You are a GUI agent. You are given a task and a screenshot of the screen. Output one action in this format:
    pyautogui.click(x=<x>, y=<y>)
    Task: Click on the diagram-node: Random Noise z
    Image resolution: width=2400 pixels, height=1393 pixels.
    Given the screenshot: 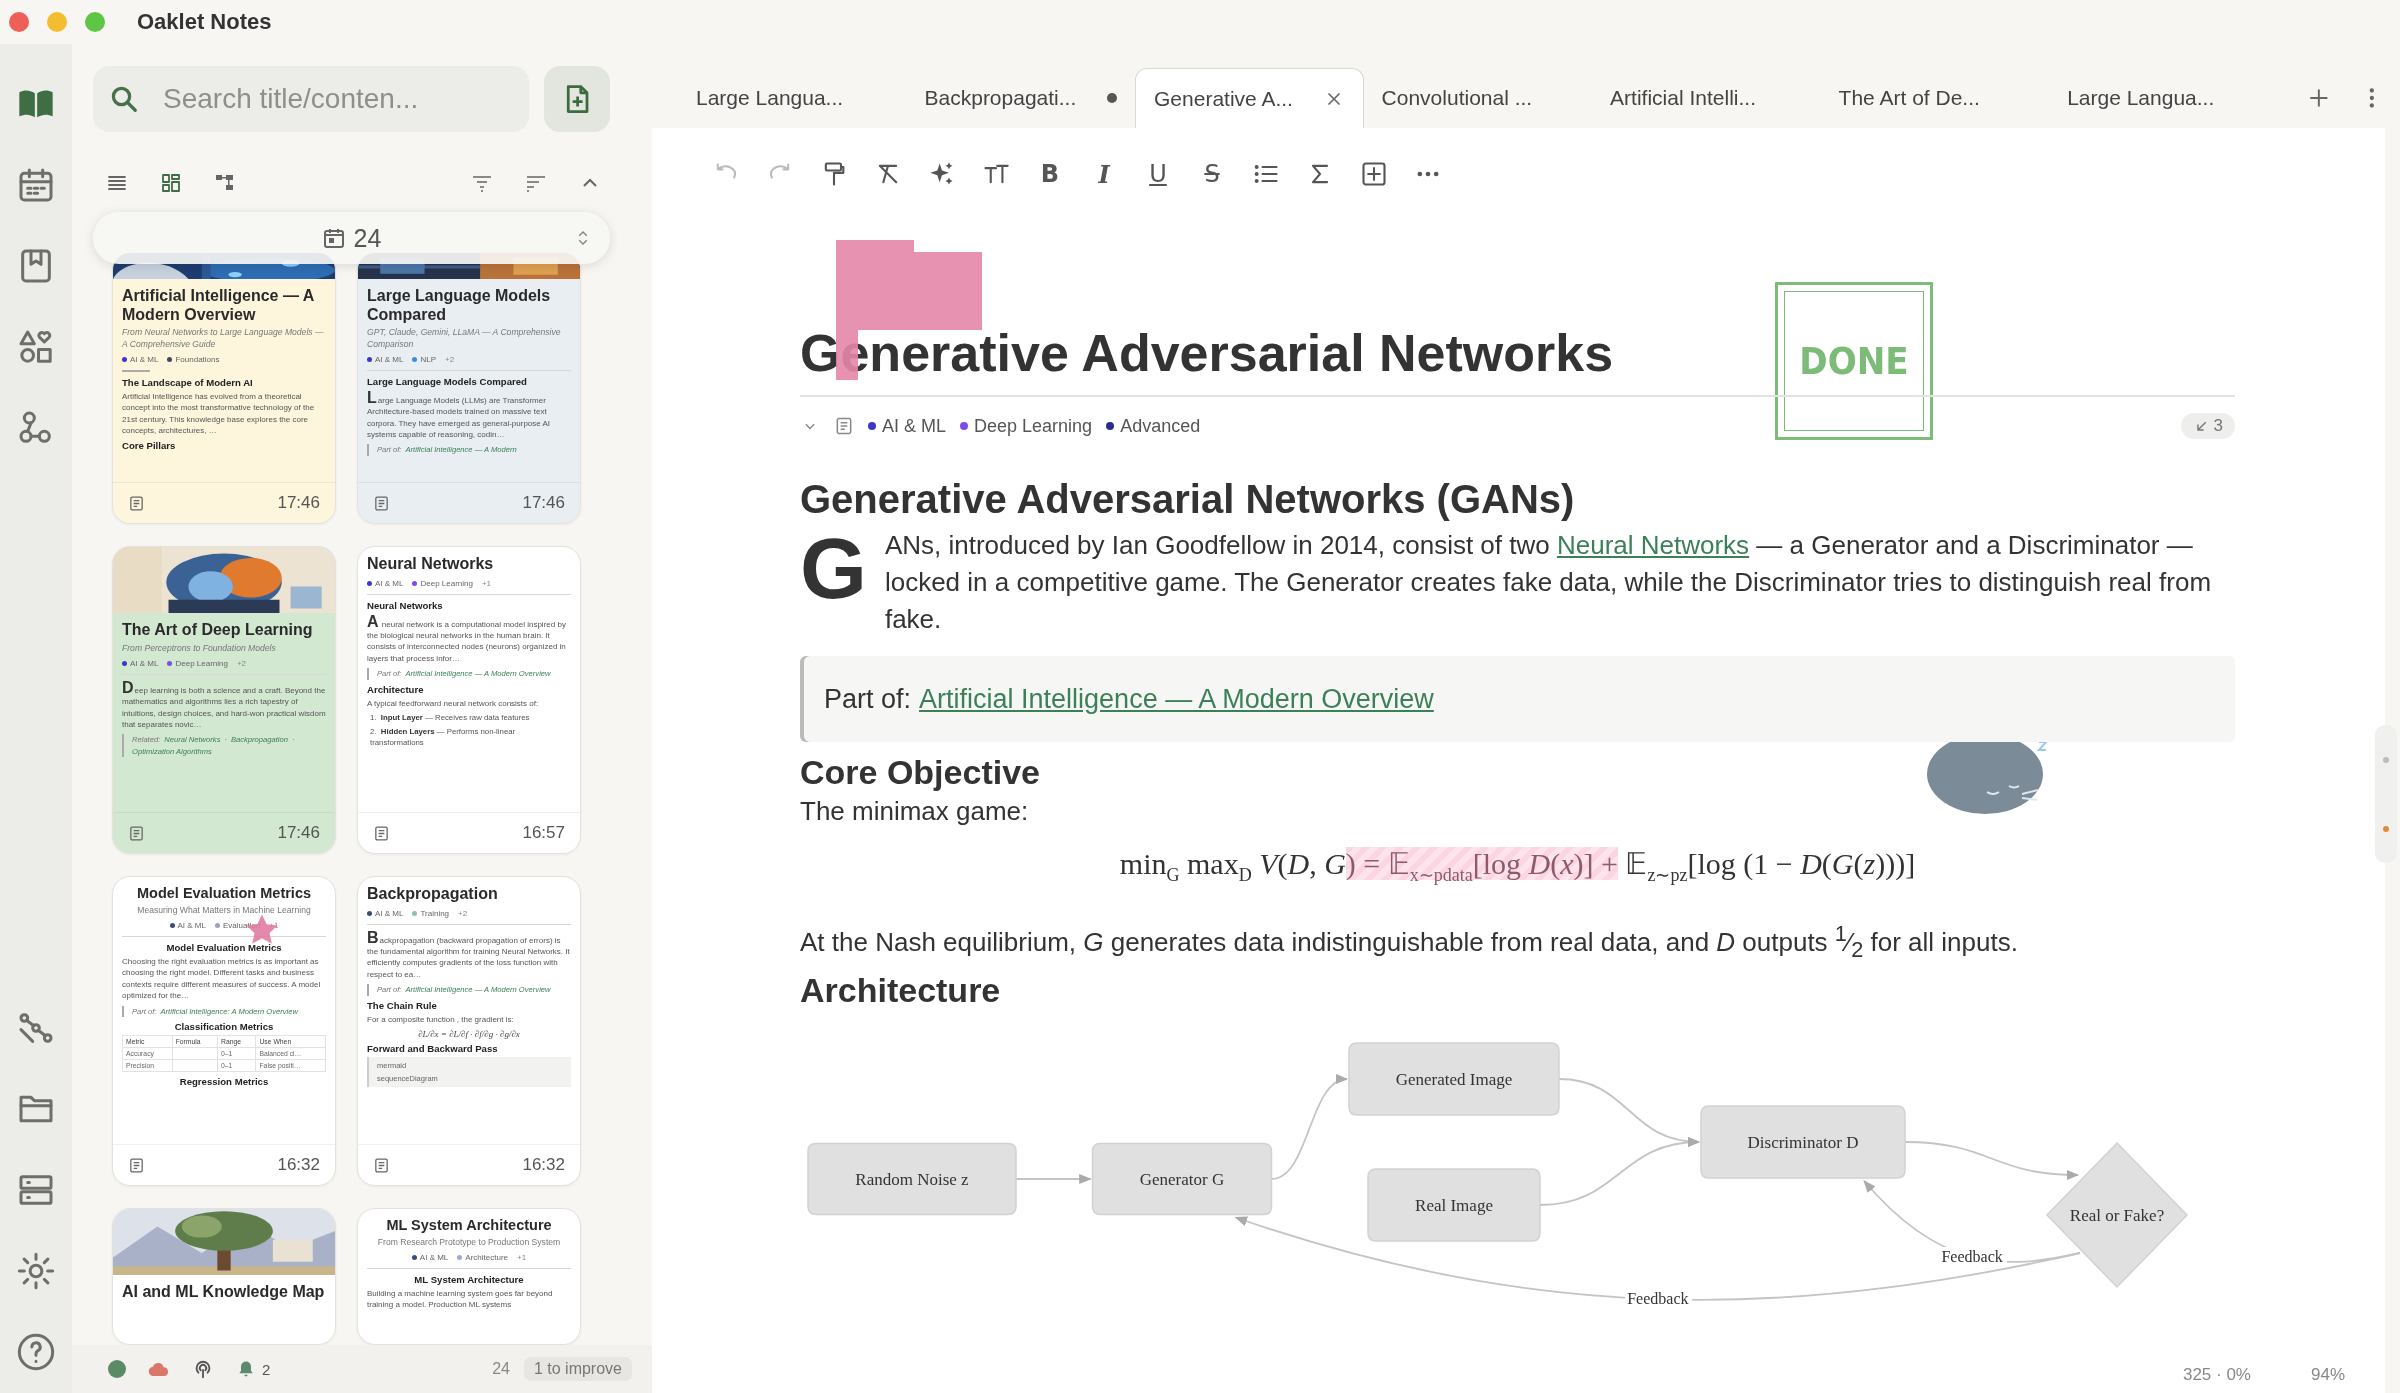 What is the action you would take?
    pyautogui.click(x=912, y=1179)
    